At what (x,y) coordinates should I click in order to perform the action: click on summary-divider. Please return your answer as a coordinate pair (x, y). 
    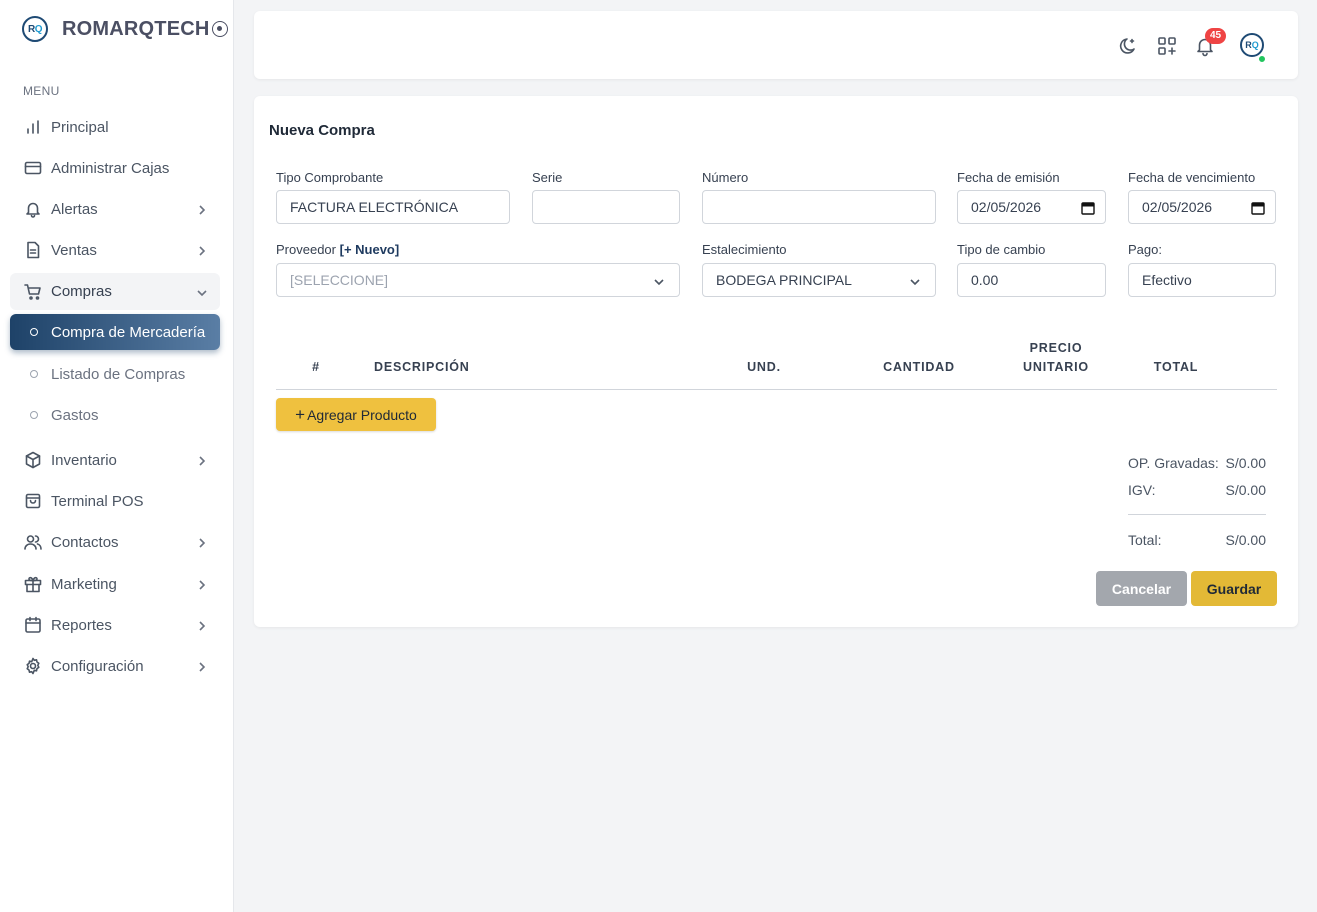
    Looking at the image, I should click on (1197, 514).